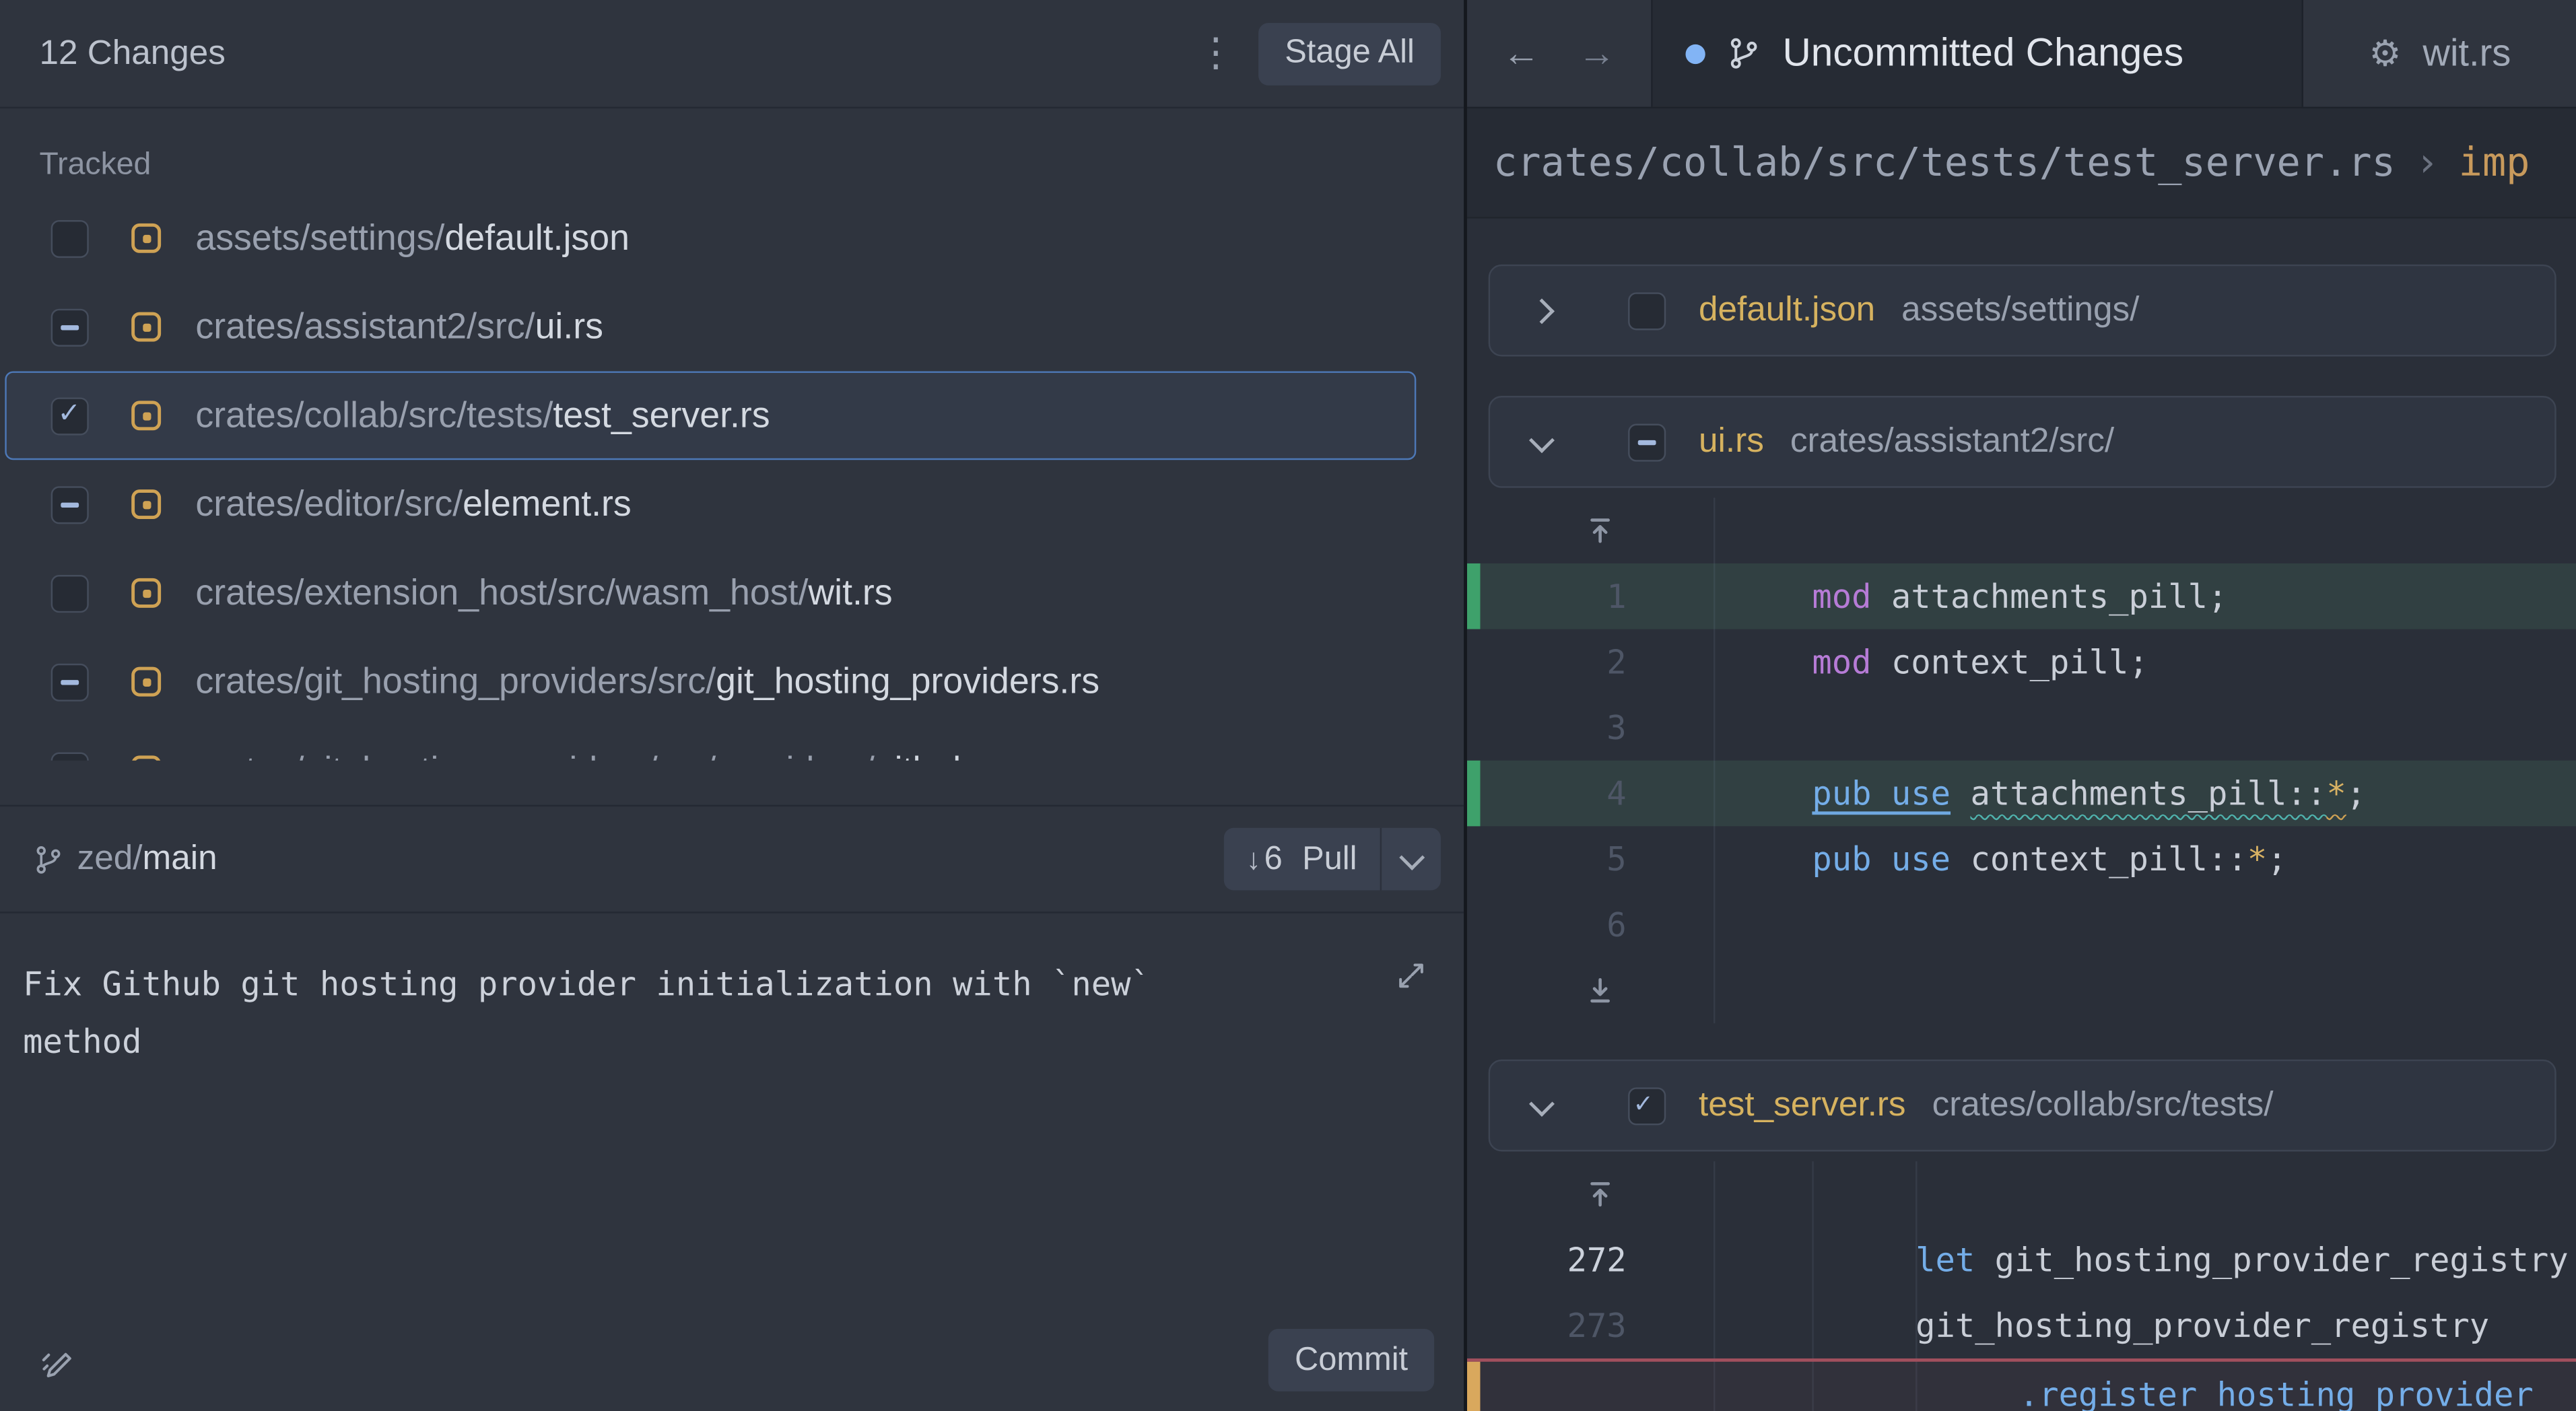 Image resolution: width=2576 pixels, height=1411 pixels. What do you see at coordinates (1559, 53) in the screenshot?
I see `history-nav: ← →` at bounding box center [1559, 53].